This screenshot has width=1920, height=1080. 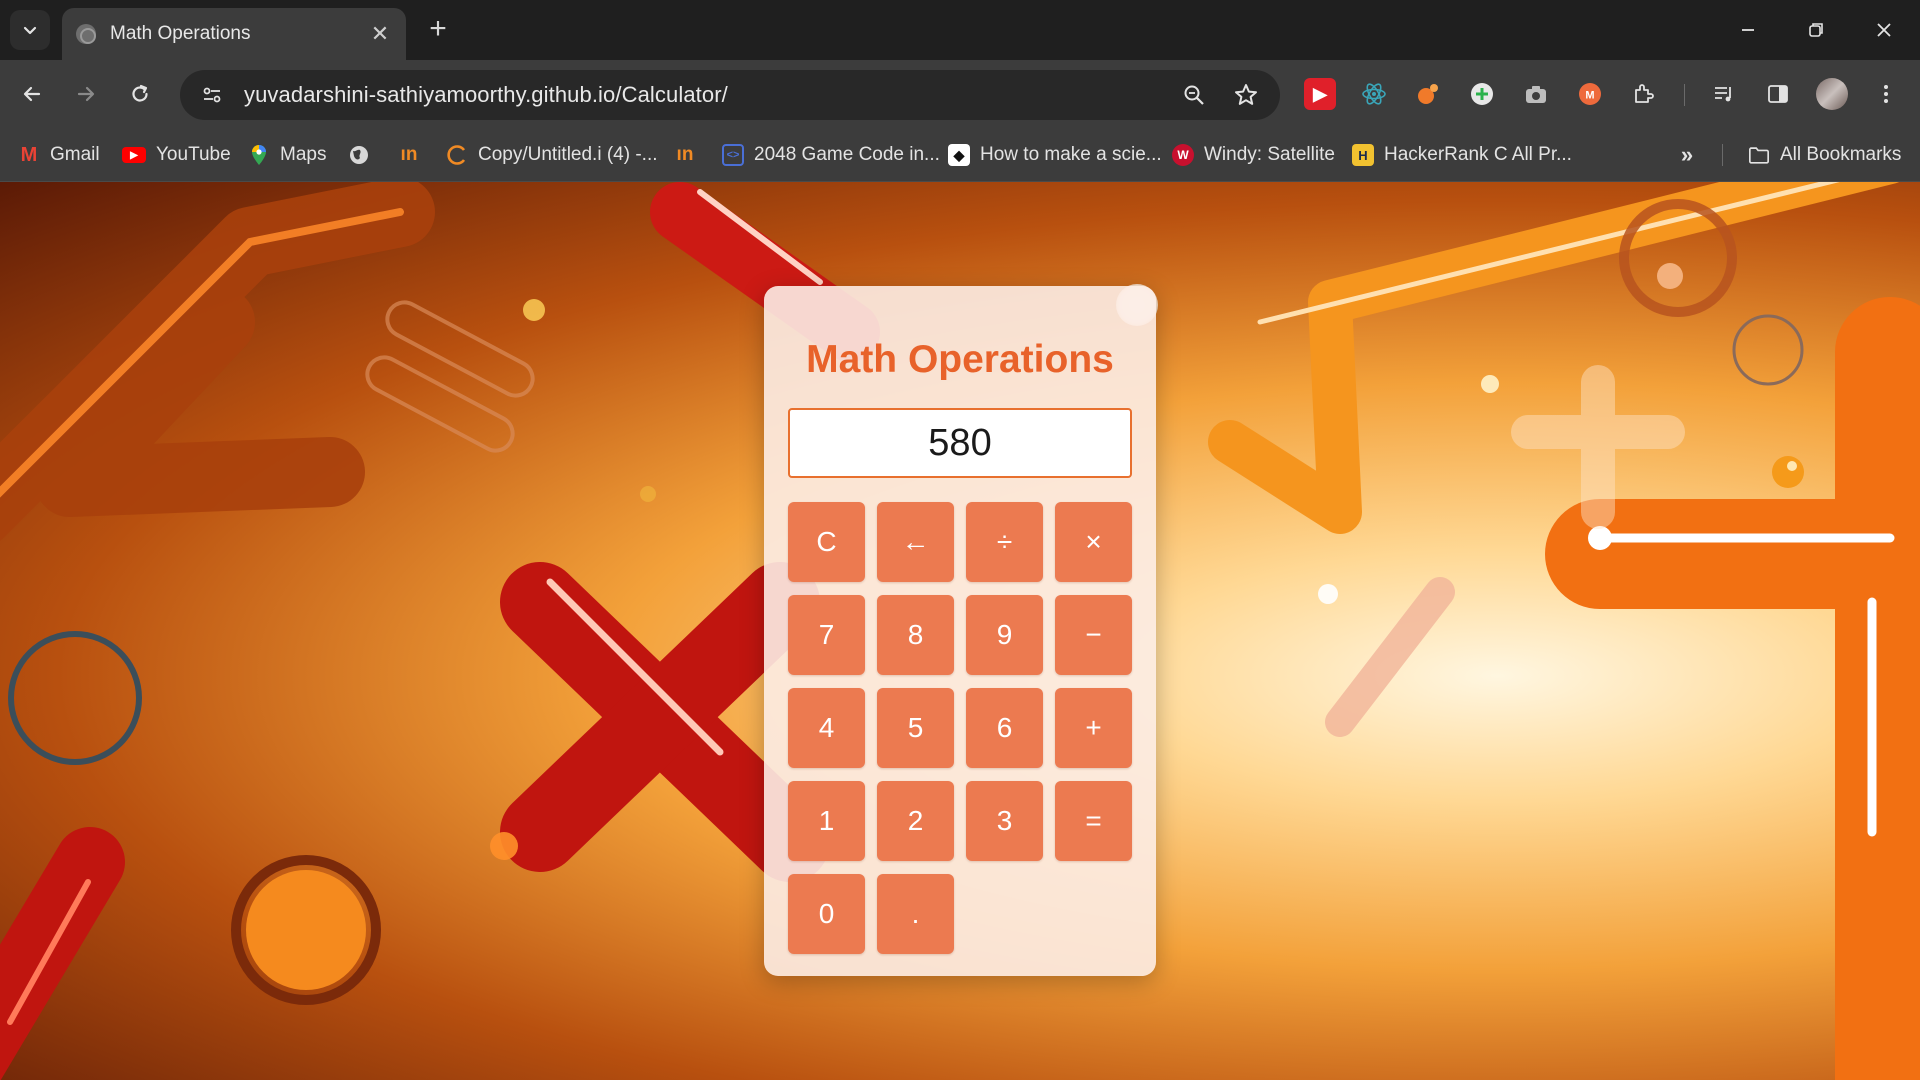 What do you see at coordinates (212, 95) in the screenshot?
I see `site-info-icon` at bounding box center [212, 95].